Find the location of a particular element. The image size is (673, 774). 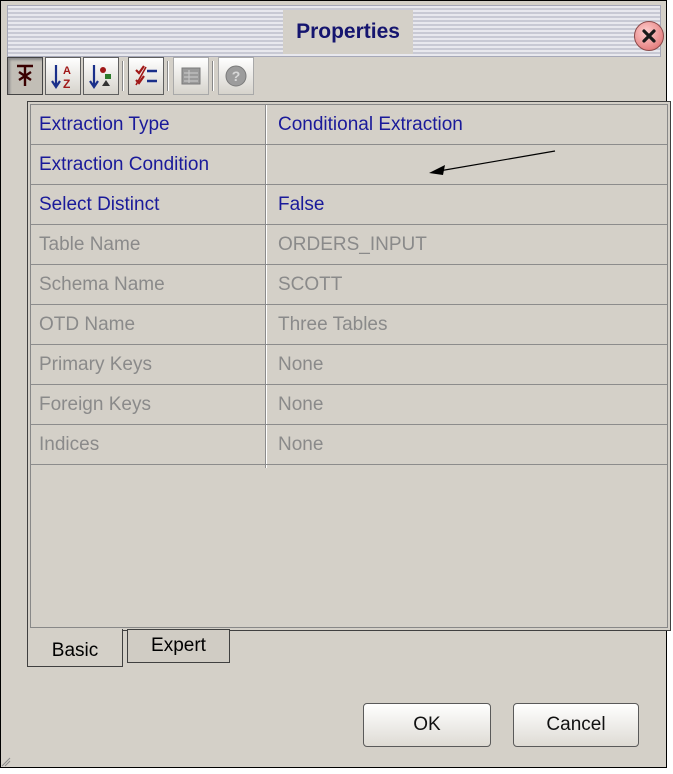

property-value: ORDERS_INPUT is located at coordinates (352, 244).